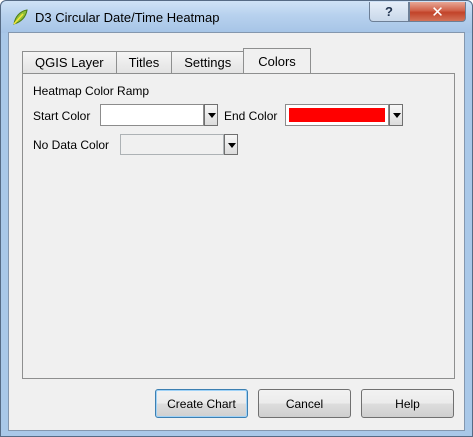 The image size is (473, 437). What do you see at coordinates (396, 115) in the screenshot?
I see `end-color-dropdown-arrow` at bounding box center [396, 115].